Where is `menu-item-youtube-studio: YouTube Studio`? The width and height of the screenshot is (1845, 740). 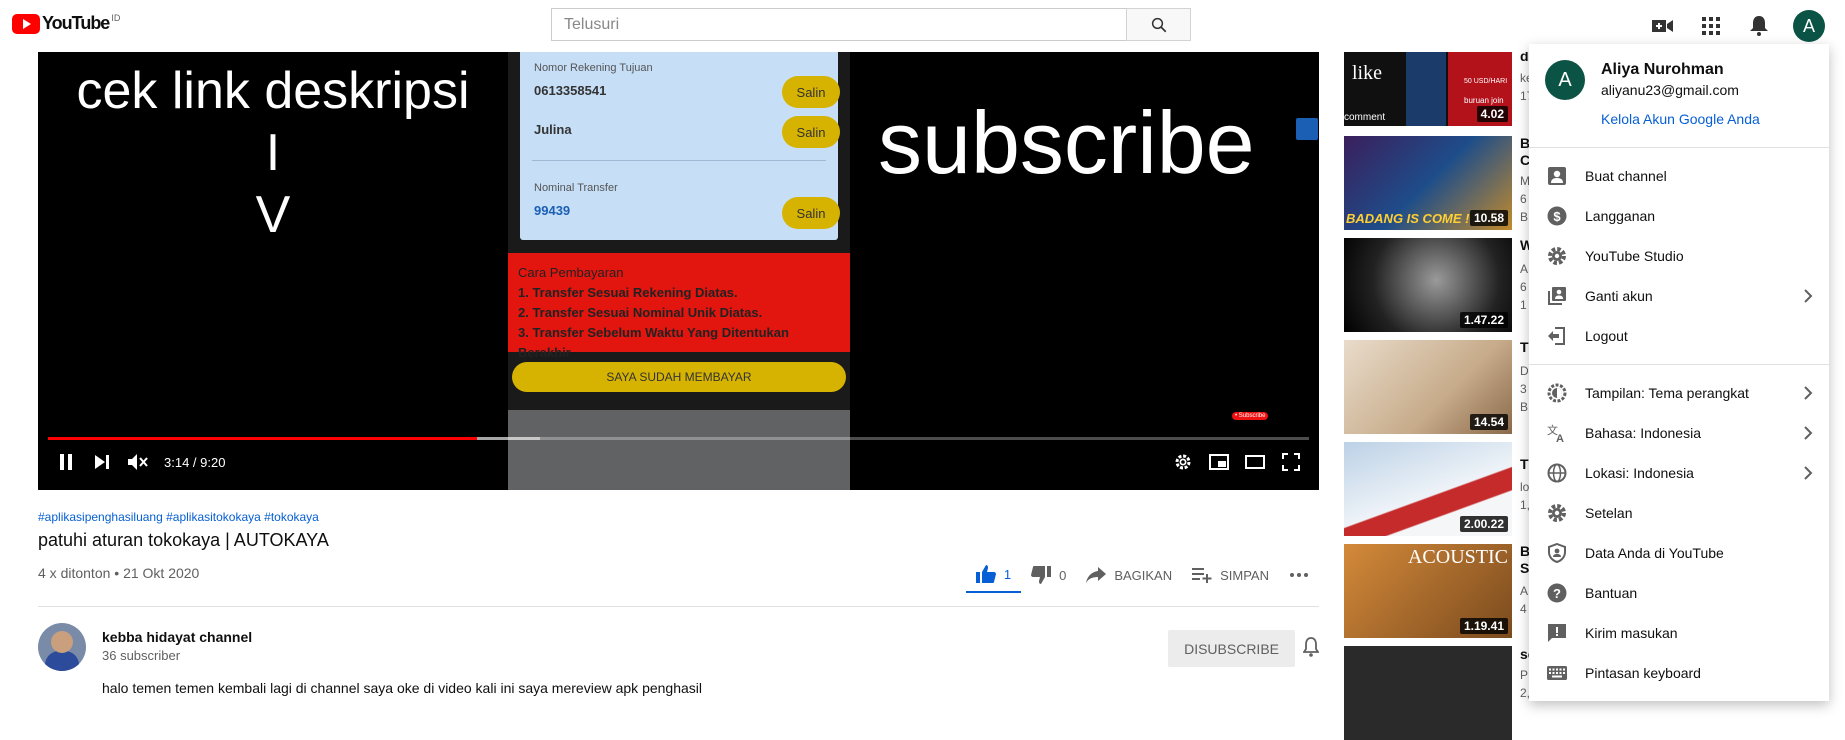
menu-item-youtube-studio: YouTube Studio is located at coordinates (1679, 256).